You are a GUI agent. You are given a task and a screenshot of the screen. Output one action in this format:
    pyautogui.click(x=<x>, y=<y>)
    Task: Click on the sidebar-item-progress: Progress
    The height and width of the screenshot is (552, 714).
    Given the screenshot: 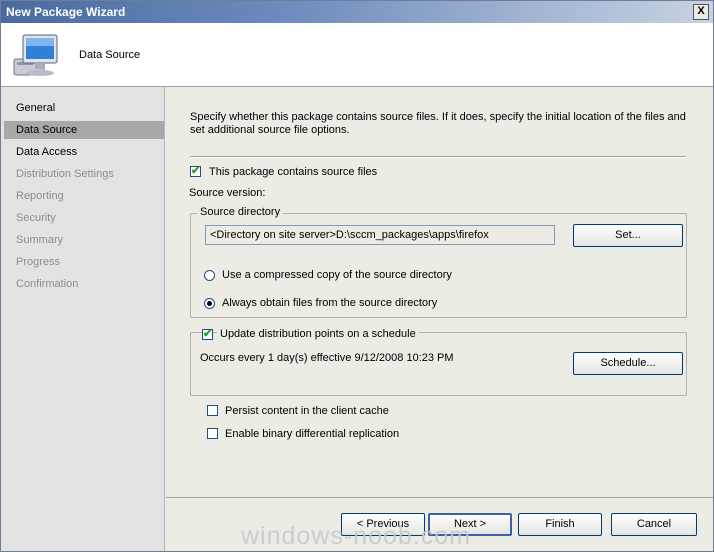 What is the action you would take?
    pyautogui.click(x=38, y=262)
    